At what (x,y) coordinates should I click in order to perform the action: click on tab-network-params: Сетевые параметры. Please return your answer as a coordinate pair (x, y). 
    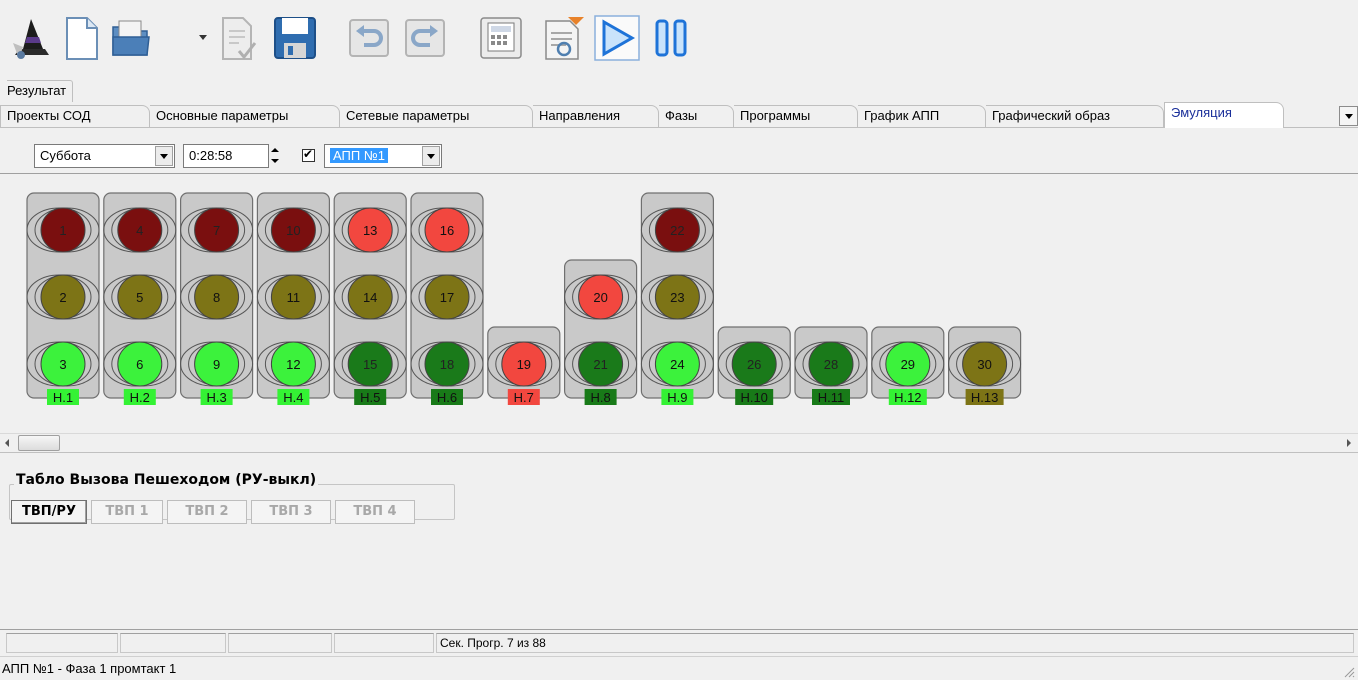
    Looking at the image, I should click on (436, 116).